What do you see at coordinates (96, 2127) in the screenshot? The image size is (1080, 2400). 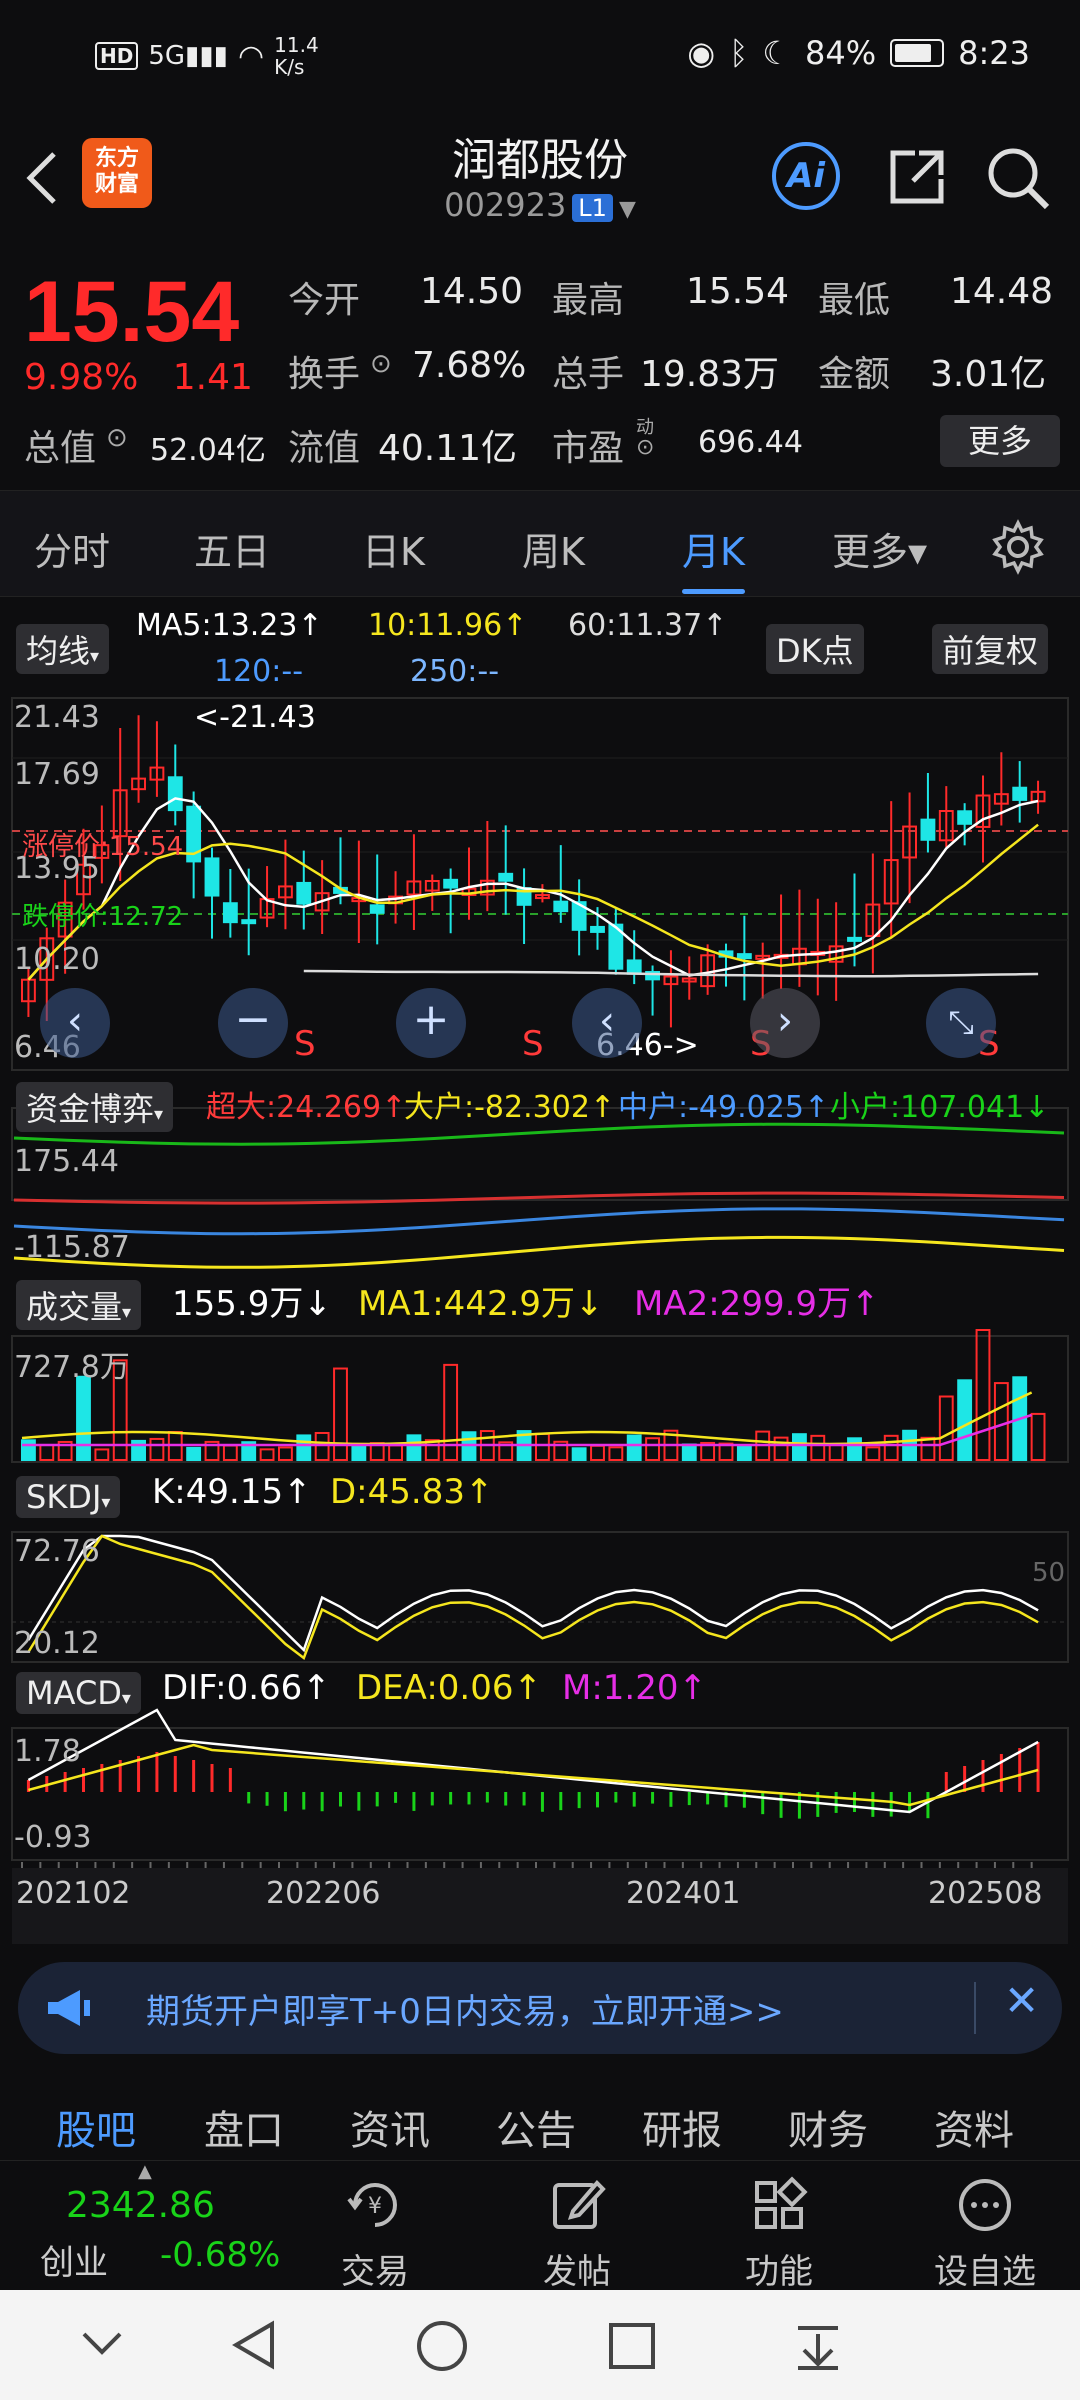 I see `tab-forum: 股吧` at bounding box center [96, 2127].